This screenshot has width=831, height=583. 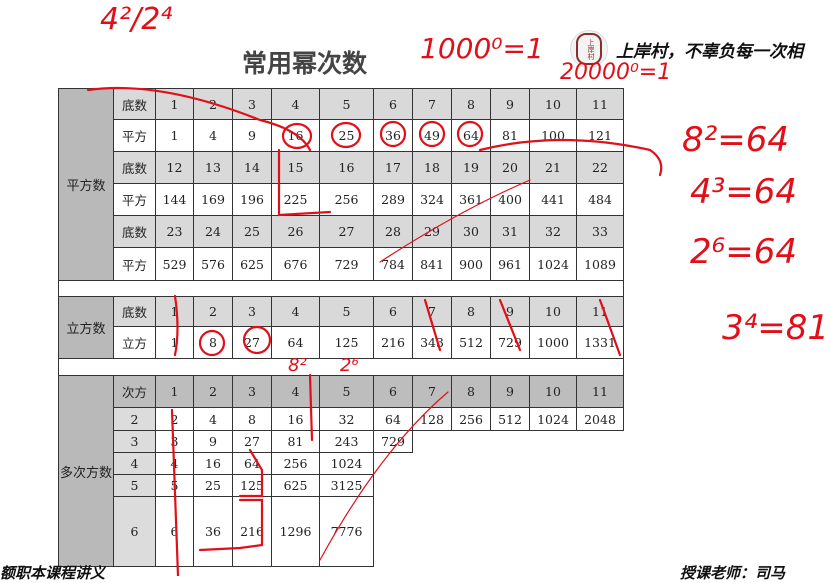 What do you see at coordinates (252, 391) in the screenshot?
I see `column-header: 3` at bounding box center [252, 391].